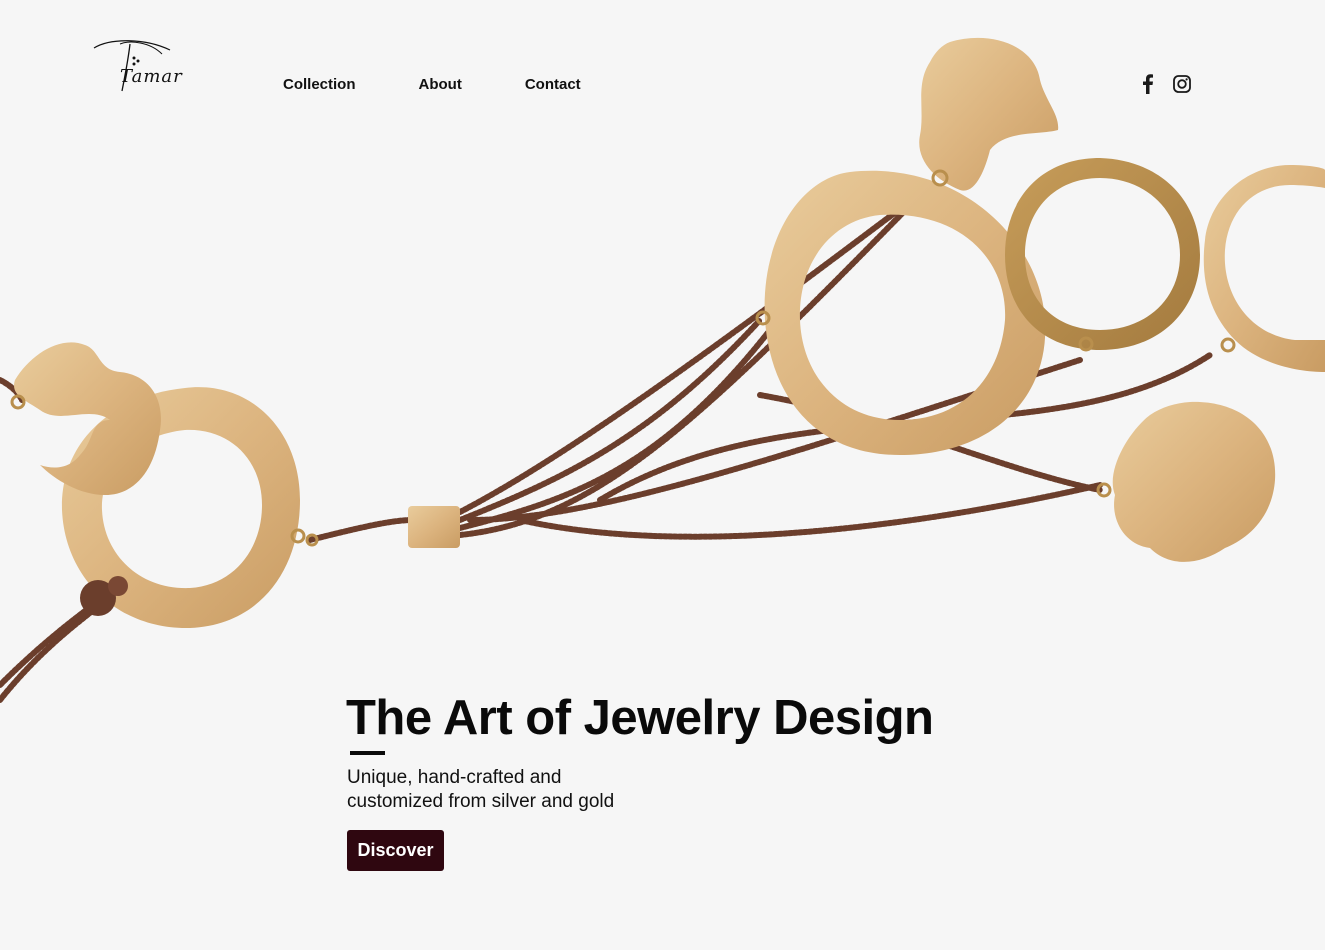 The width and height of the screenshot is (1325, 950). What do you see at coordinates (640, 718) in the screenshot?
I see `hero-title: The Art of Jewelry Design` at bounding box center [640, 718].